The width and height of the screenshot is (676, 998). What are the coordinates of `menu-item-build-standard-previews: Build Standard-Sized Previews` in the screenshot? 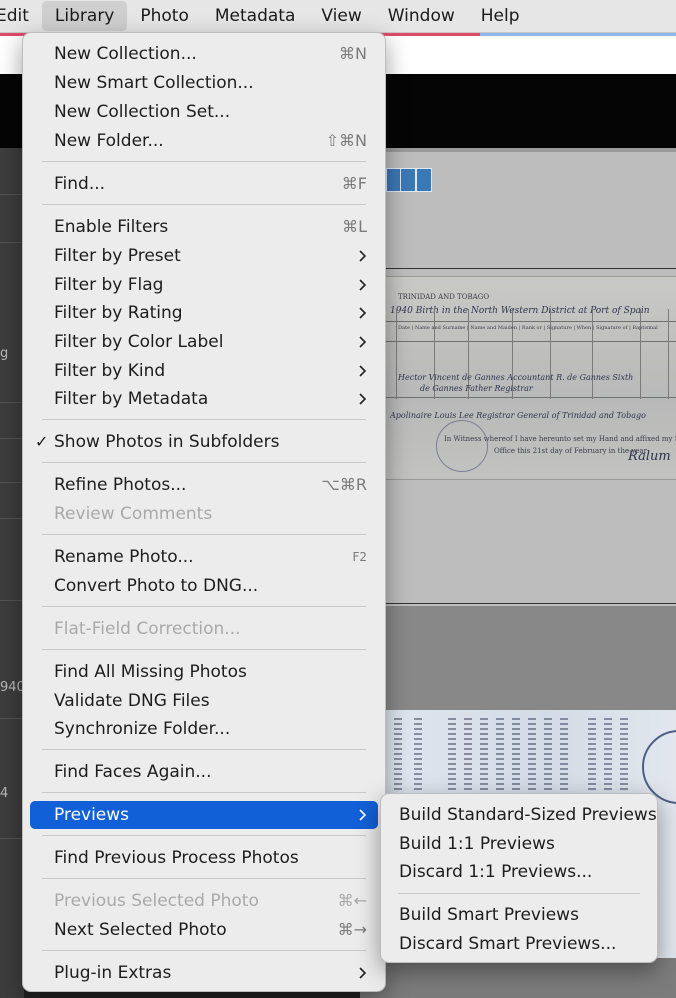 It's located at (522, 815).